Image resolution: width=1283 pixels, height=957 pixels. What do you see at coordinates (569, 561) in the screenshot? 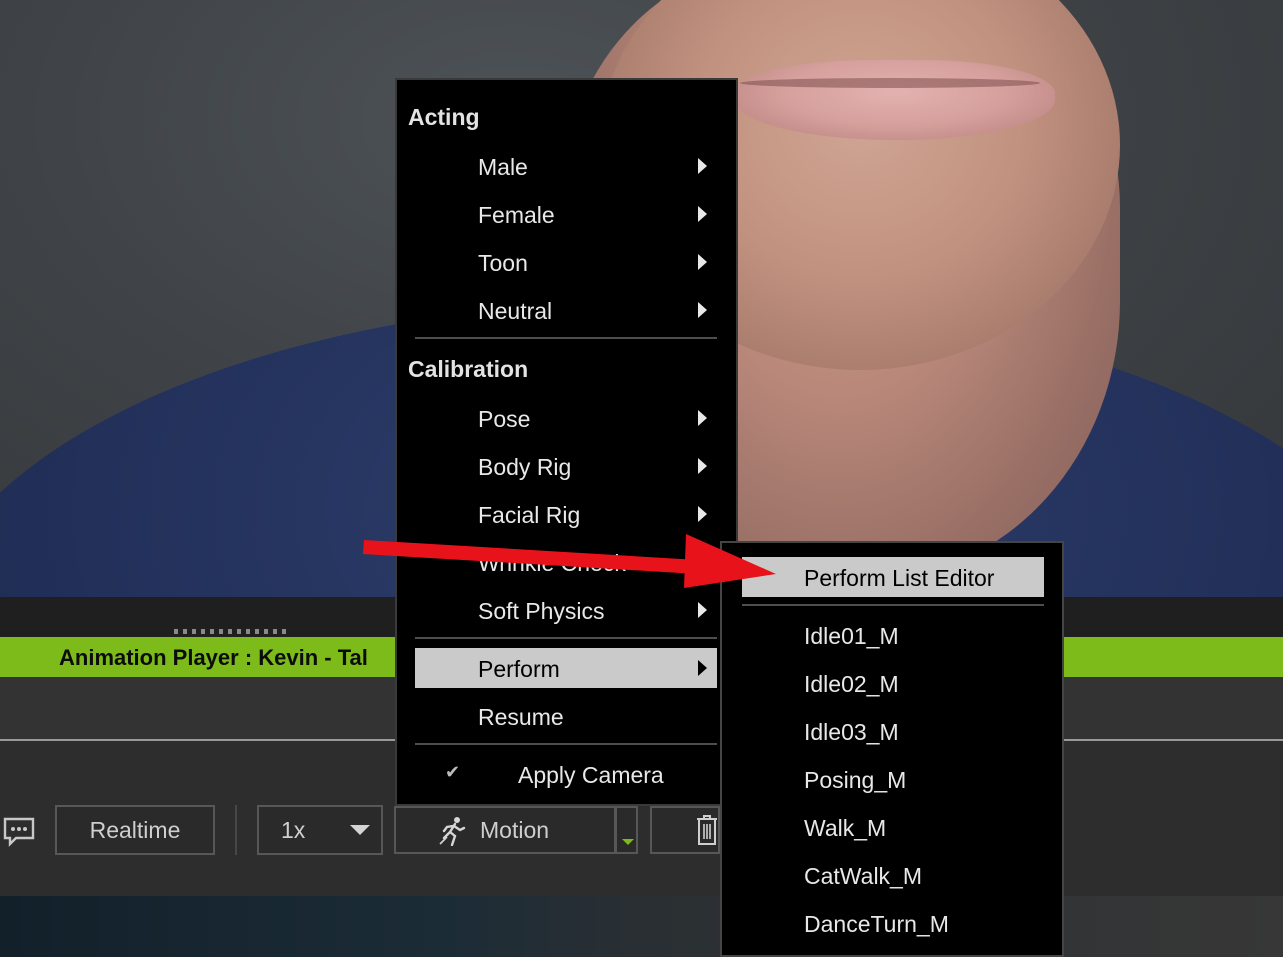
I see `annotation-arrow-icon` at bounding box center [569, 561].